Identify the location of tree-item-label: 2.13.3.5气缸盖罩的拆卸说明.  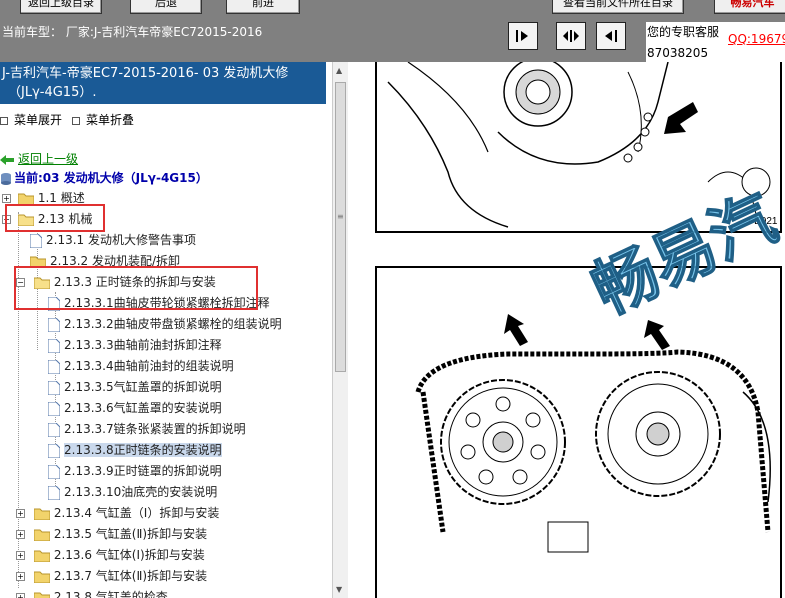
(143, 387).